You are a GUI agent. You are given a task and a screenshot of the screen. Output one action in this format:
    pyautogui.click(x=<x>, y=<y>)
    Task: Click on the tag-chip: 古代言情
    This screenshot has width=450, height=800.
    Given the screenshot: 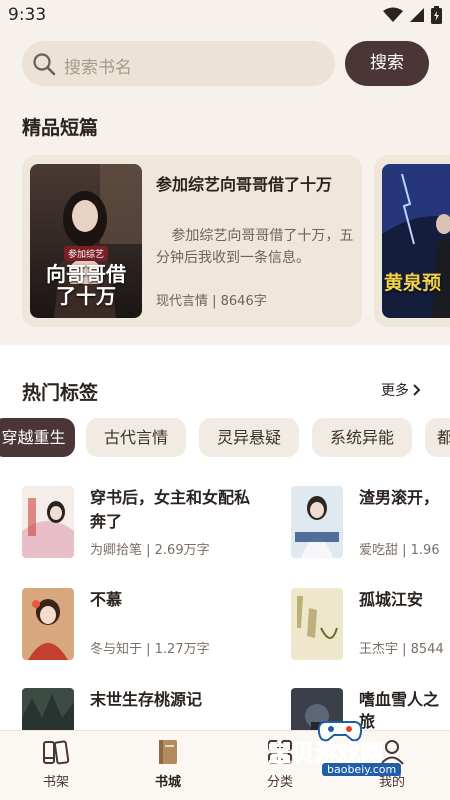 What is the action you would take?
    pyautogui.click(x=136, y=437)
    